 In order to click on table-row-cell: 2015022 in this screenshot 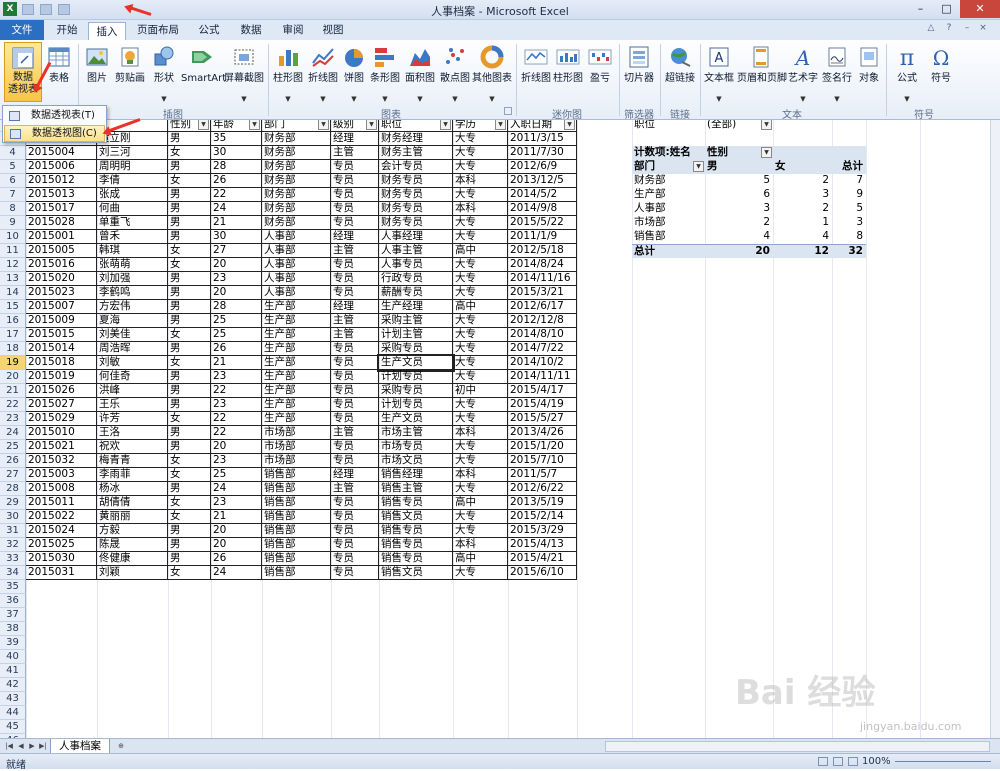, I will do `click(61, 517)`.